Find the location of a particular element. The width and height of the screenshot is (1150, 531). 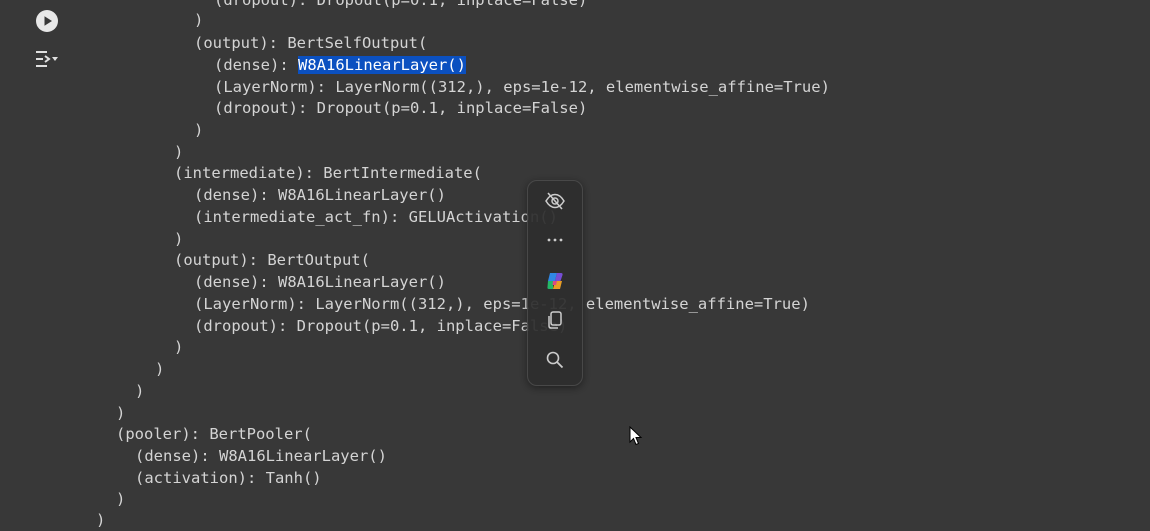

output-text: (dense): is located at coordinates (256, 65).